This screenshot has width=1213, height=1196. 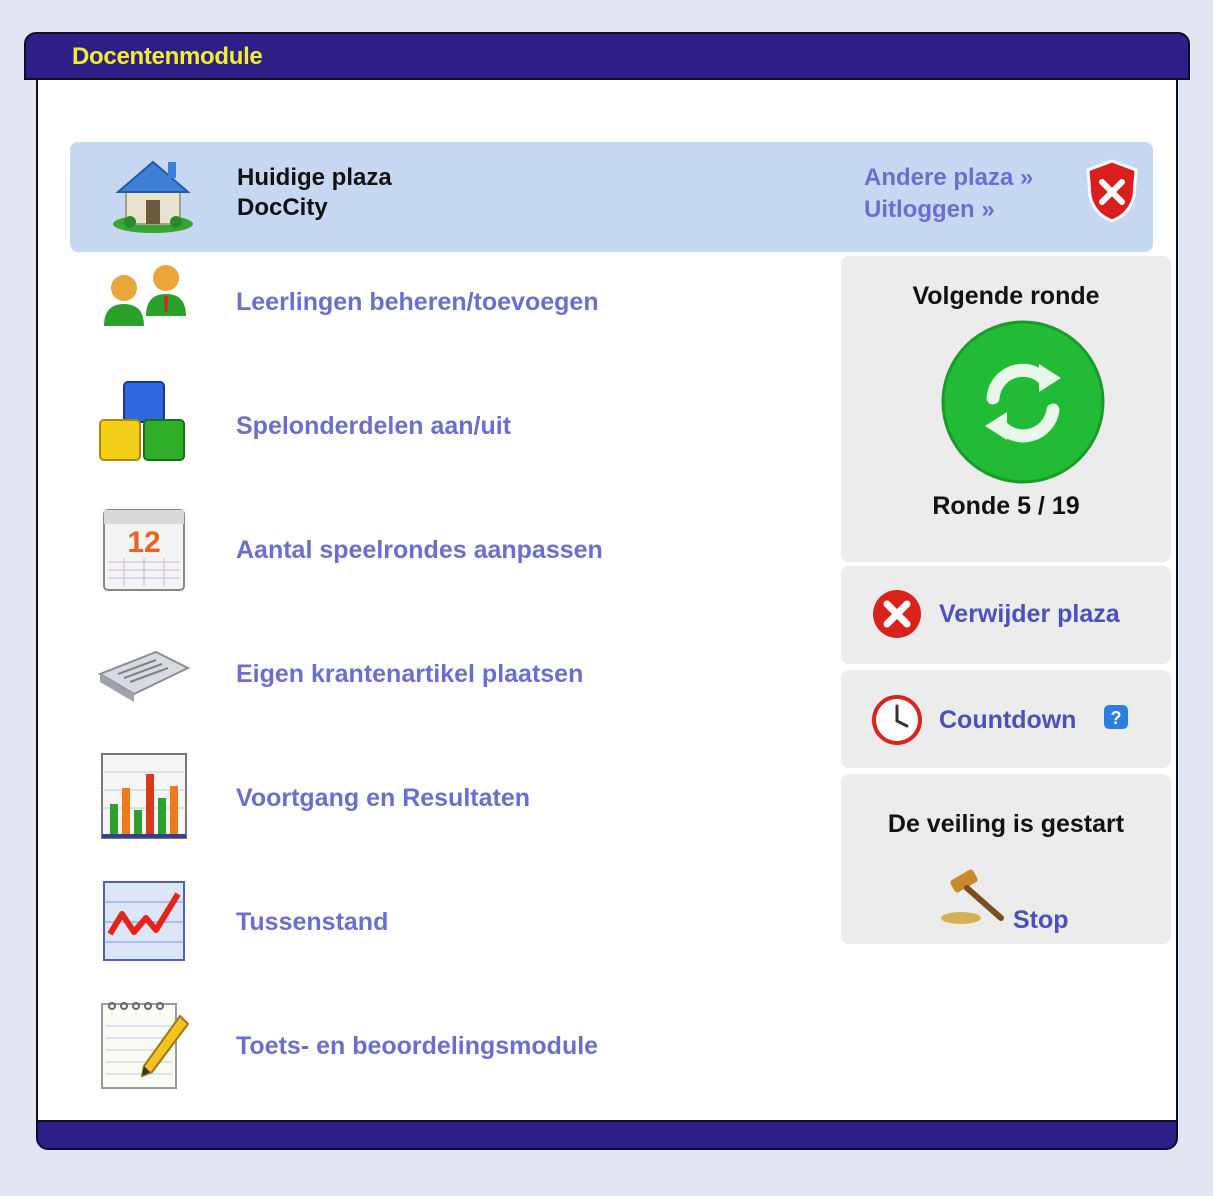 I want to click on delete-icon, so click(x=897, y=614).